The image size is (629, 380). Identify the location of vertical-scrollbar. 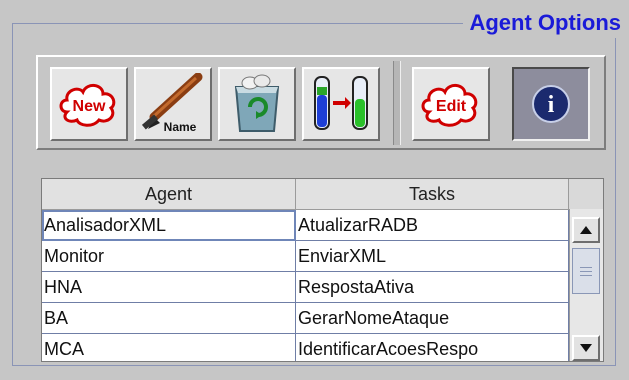
(586, 285).